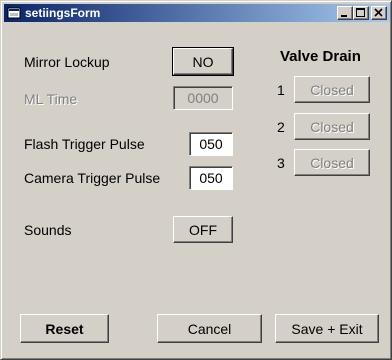  I want to click on valve-2-button: Closed, so click(332, 126).